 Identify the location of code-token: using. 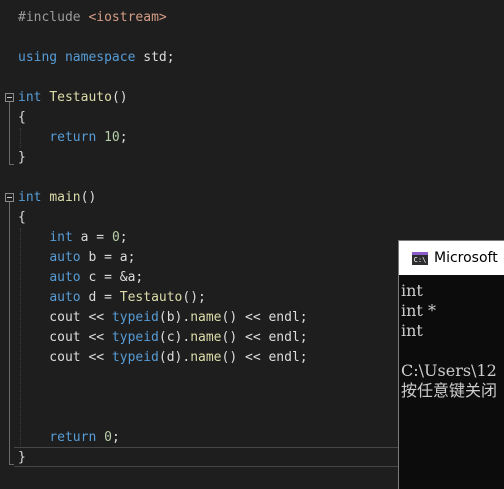
(38, 57).